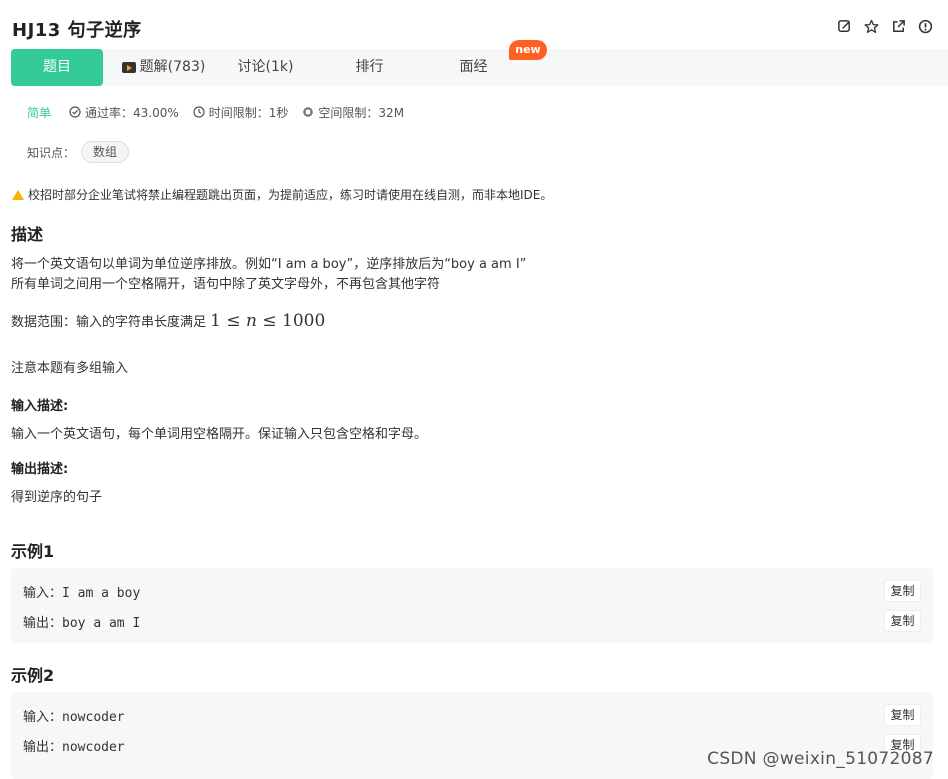 This screenshot has height=779, width=948. I want to click on tab-bar: 题目 题解(783) 讨论(1k) 排行 面经, so click(479, 67).